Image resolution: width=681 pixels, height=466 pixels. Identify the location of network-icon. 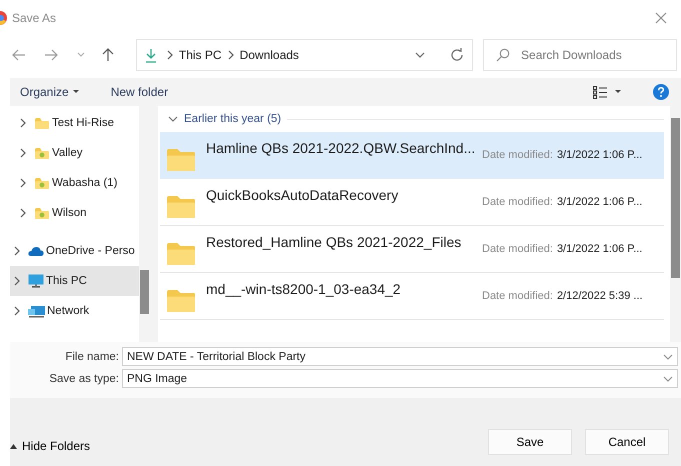
(36, 311).